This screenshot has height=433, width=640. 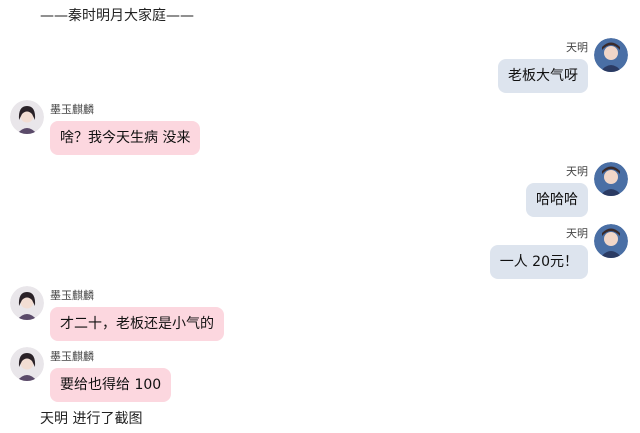 I want to click on message-row: 墨玉麒麟 要给也得给 100, so click(x=91, y=374).